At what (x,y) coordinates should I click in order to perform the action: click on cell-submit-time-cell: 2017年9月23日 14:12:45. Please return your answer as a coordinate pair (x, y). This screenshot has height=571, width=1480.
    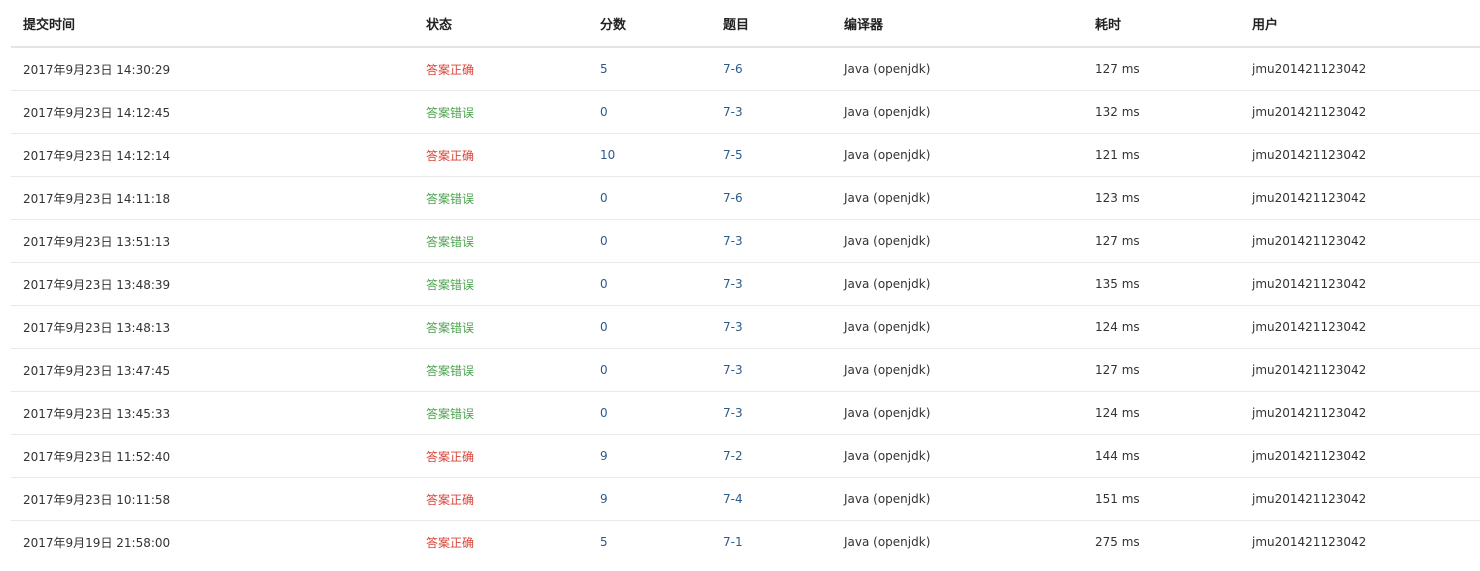
    Looking at the image, I should click on (212, 112).